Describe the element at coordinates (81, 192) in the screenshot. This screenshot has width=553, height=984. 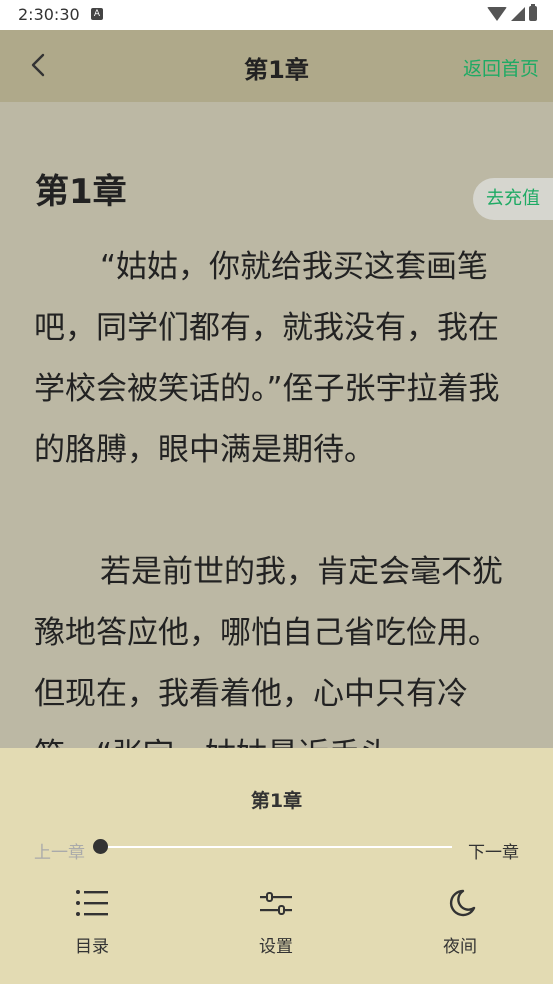
I see `chapter-heading: 第1章` at that location.